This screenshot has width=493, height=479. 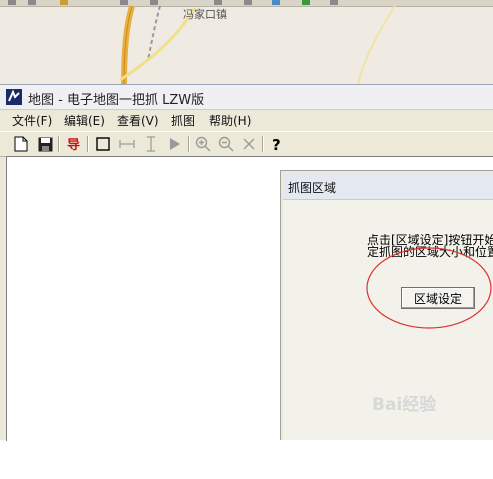 What do you see at coordinates (249, 144) in the screenshot?
I see `close-icon` at bounding box center [249, 144].